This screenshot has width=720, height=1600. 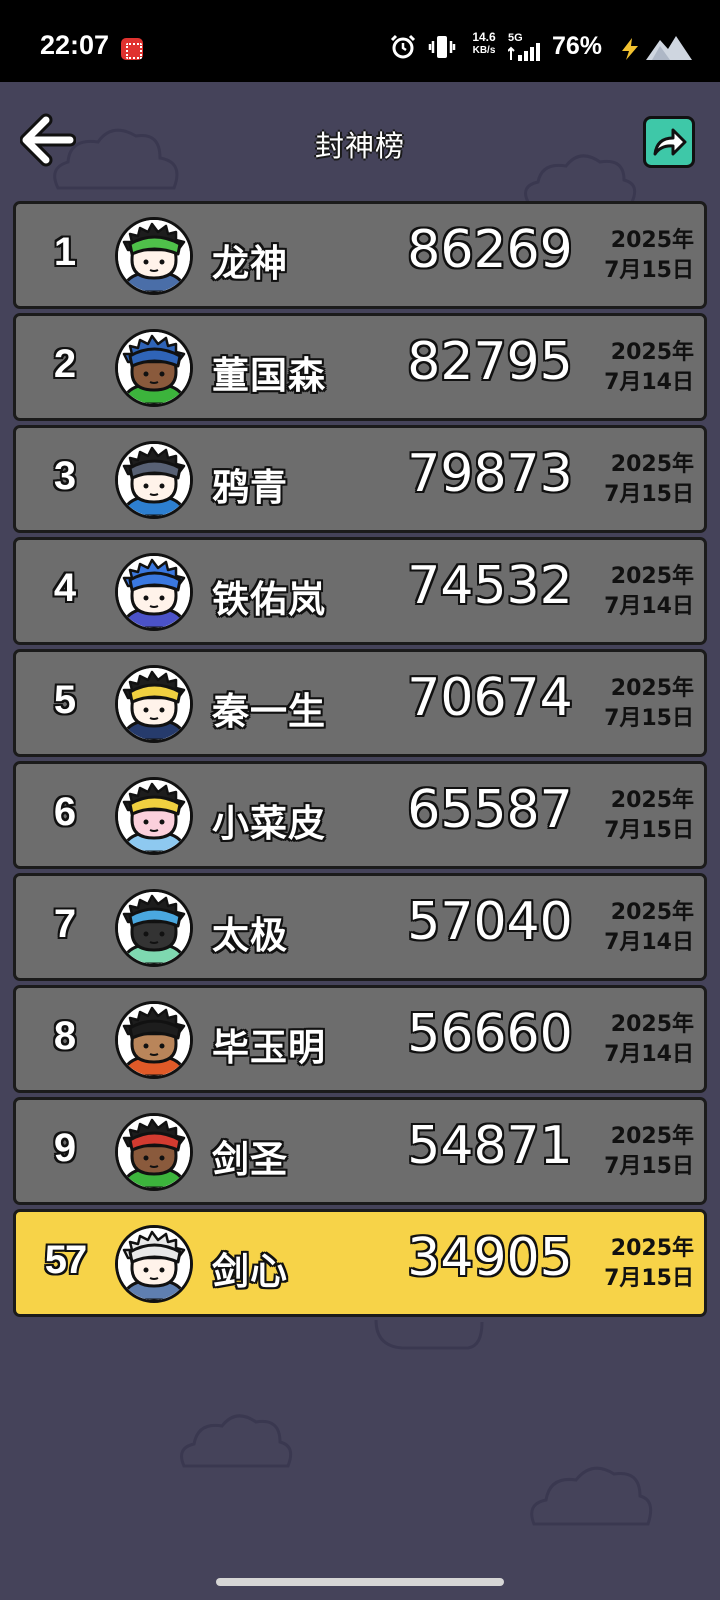 I want to click on leaderboard-row: 6 小菜皮 65587 2025年 7月15日, so click(x=360, y=815).